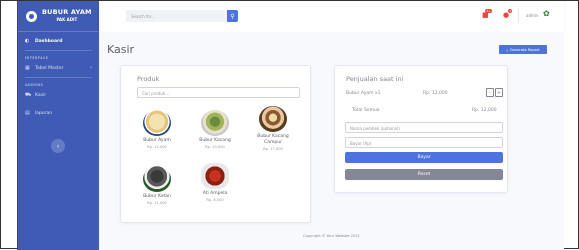 This screenshot has width=579, height=250. I want to click on penjualan-title: Penjualan saat ini, so click(375, 79).